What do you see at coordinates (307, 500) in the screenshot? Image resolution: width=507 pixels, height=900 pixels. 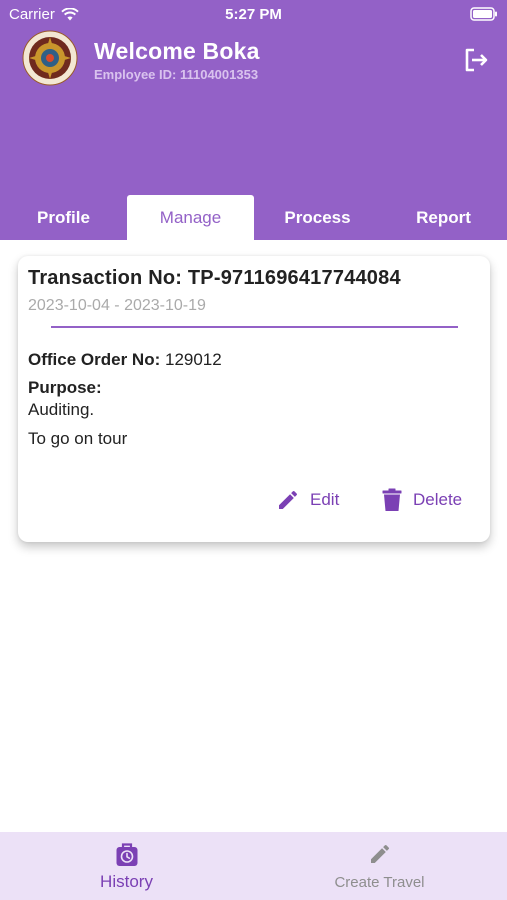 I see `edit-button: Edit` at bounding box center [307, 500].